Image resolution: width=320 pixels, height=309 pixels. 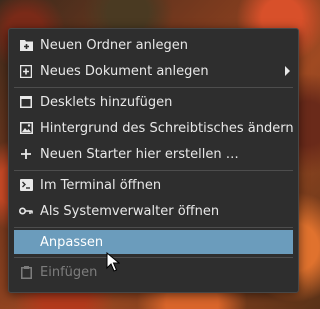 I want to click on menu-item-open-terminal: Im Terminal öffnen, so click(x=153, y=185).